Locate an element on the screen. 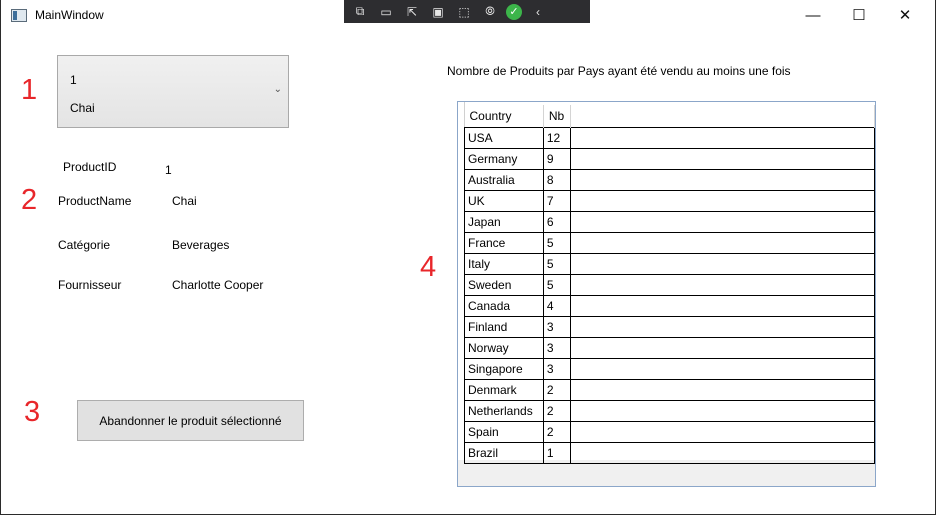 This screenshot has height=516, width=936. marker-2: 2 is located at coordinates (29, 200).